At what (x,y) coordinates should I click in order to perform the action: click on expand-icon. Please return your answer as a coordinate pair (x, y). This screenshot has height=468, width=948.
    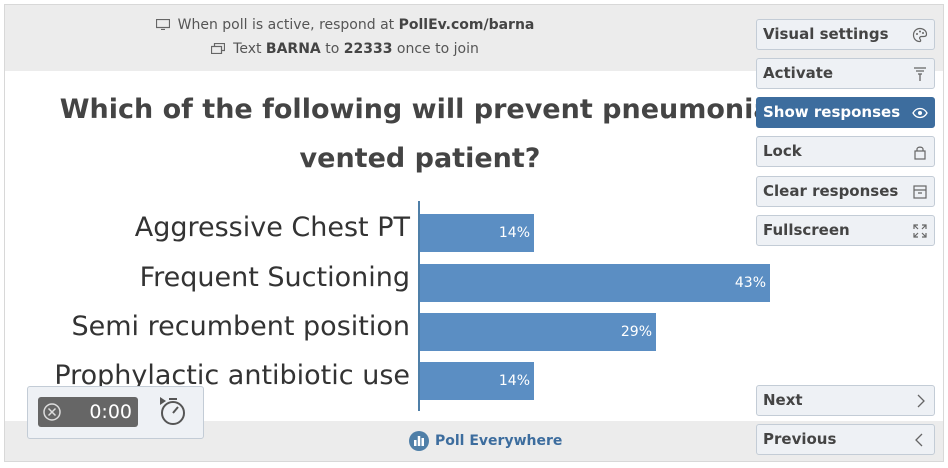
    Looking at the image, I should click on (920, 231).